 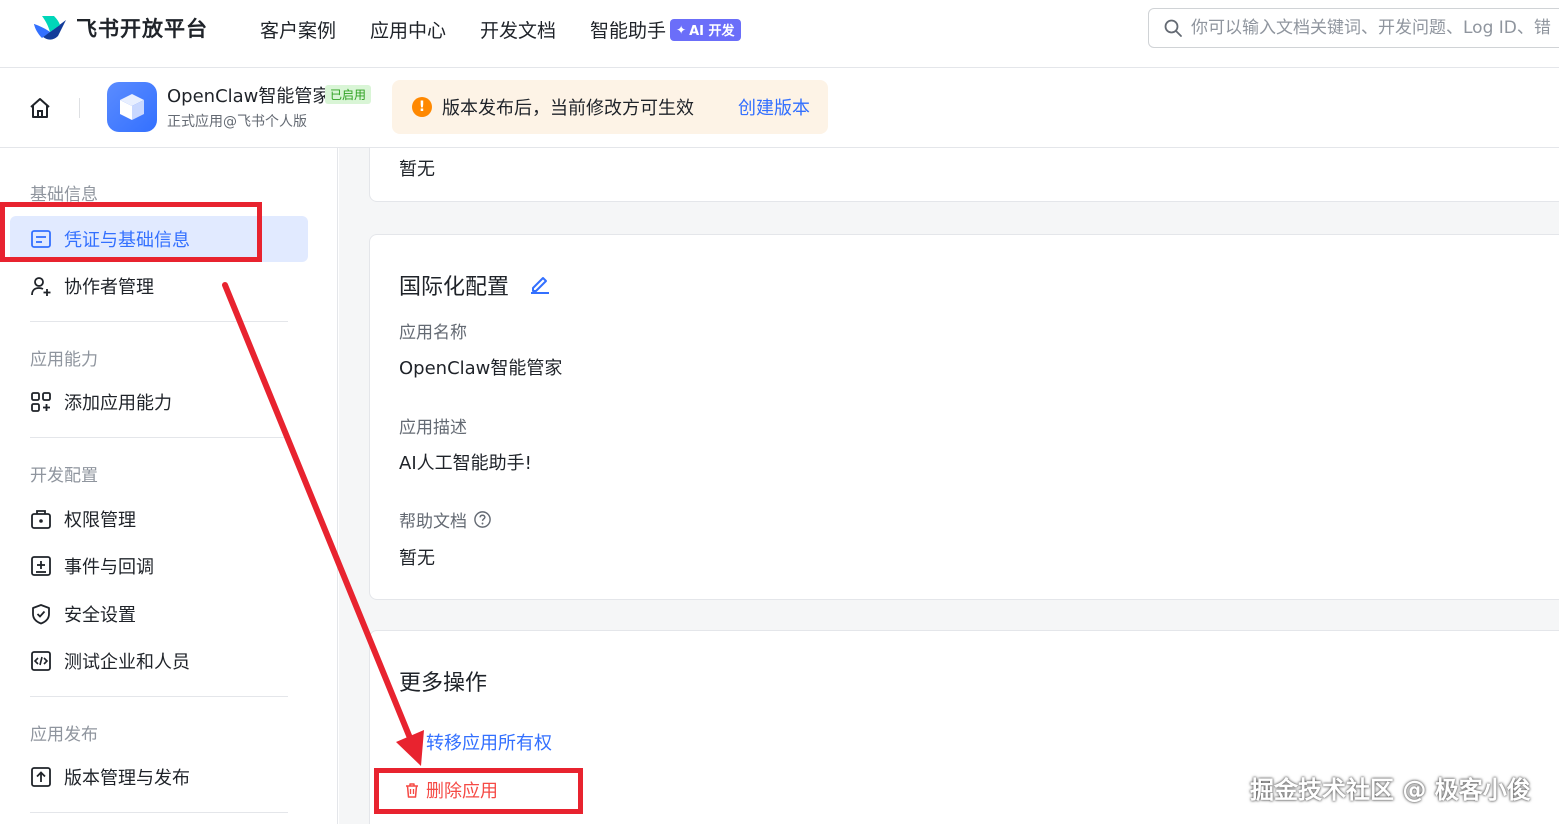 I want to click on sidebar-item-test-enterprise: 测试企业和人员, so click(x=159, y=661).